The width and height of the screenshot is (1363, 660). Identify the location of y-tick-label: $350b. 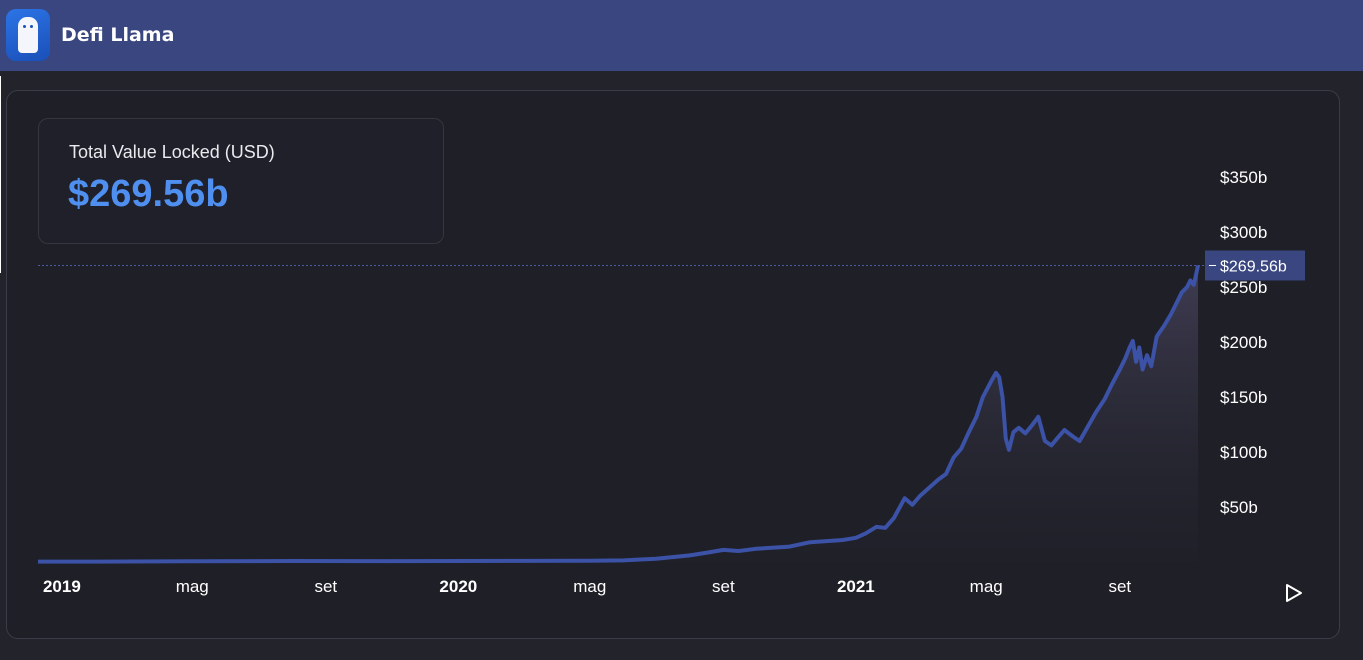
(1243, 177).